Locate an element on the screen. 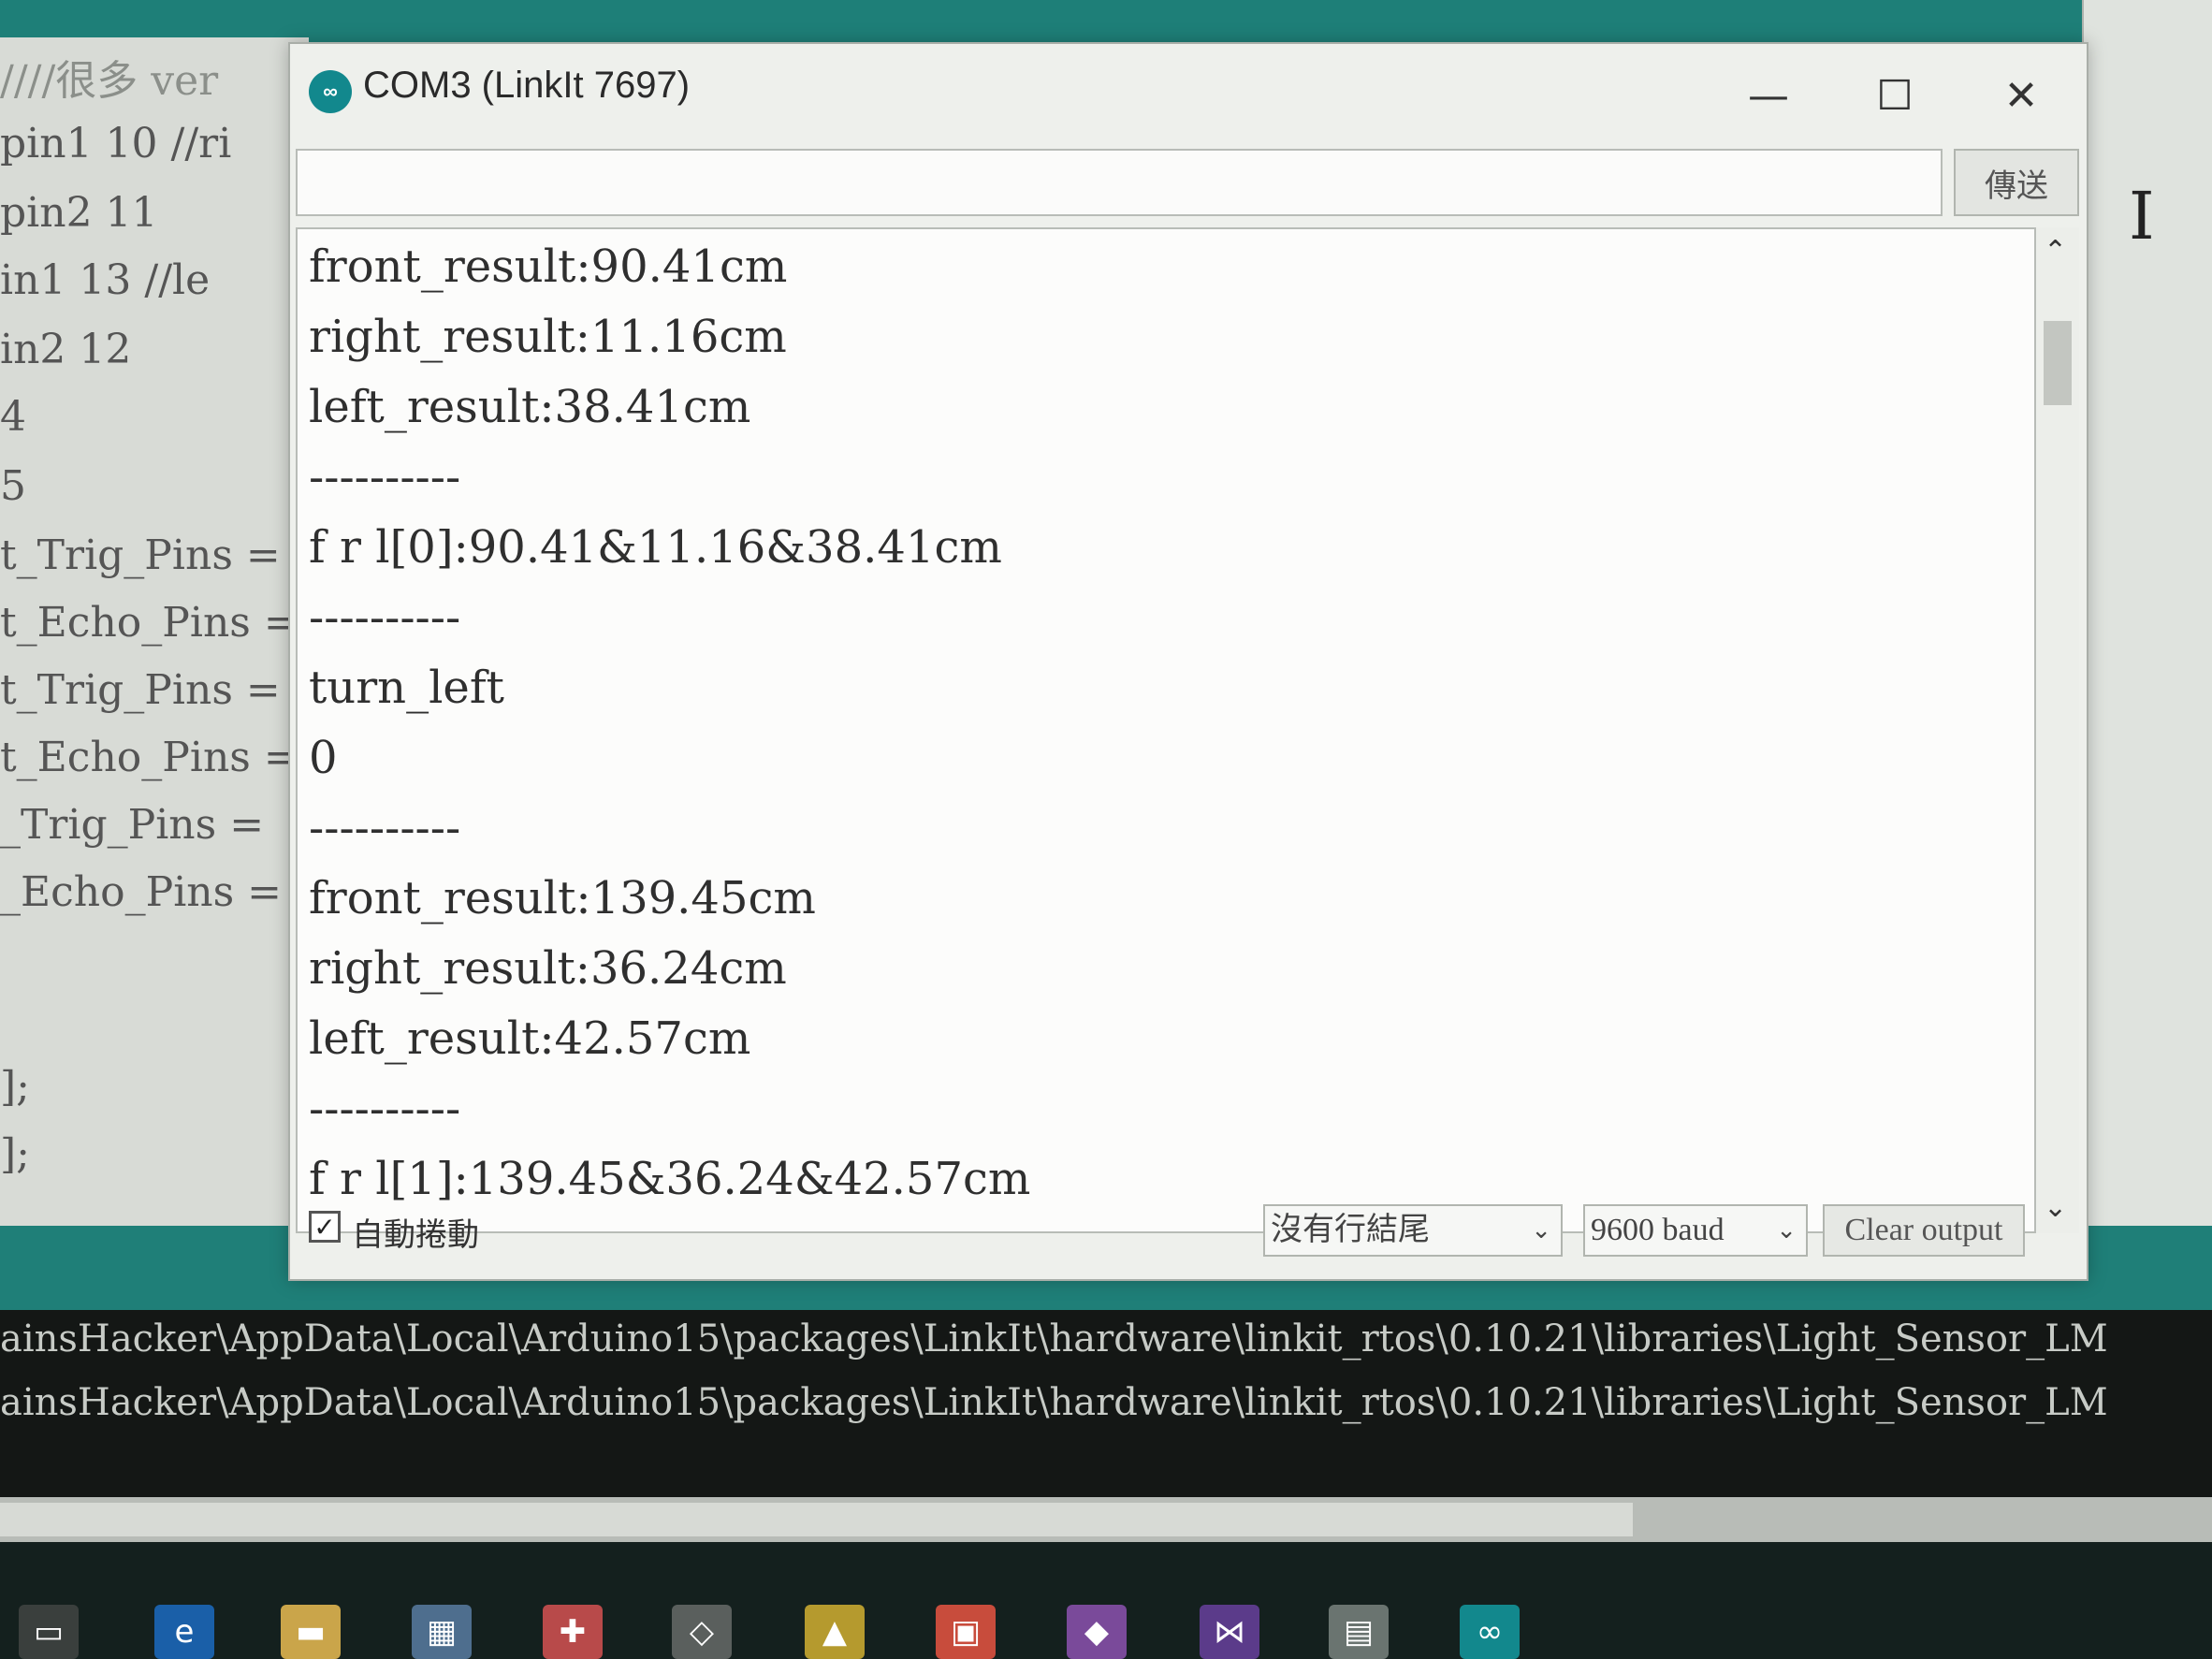 Image resolution: width=2212 pixels, height=1659 pixels. output-line: front_result:139.45cm is located at coordinates (562, 898).